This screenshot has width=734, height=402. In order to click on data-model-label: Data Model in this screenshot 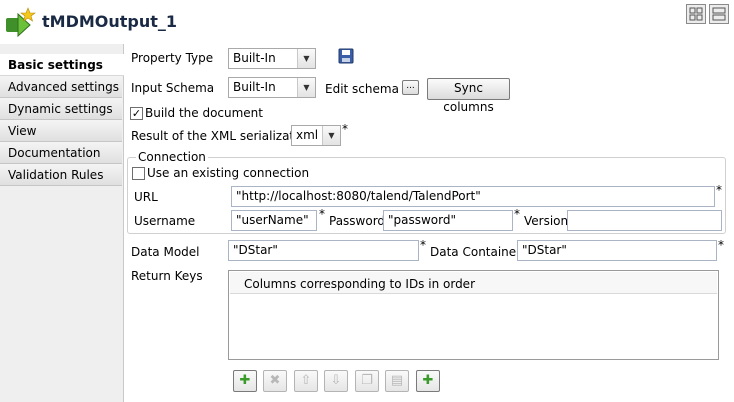, I will do `click(165, 252)`.